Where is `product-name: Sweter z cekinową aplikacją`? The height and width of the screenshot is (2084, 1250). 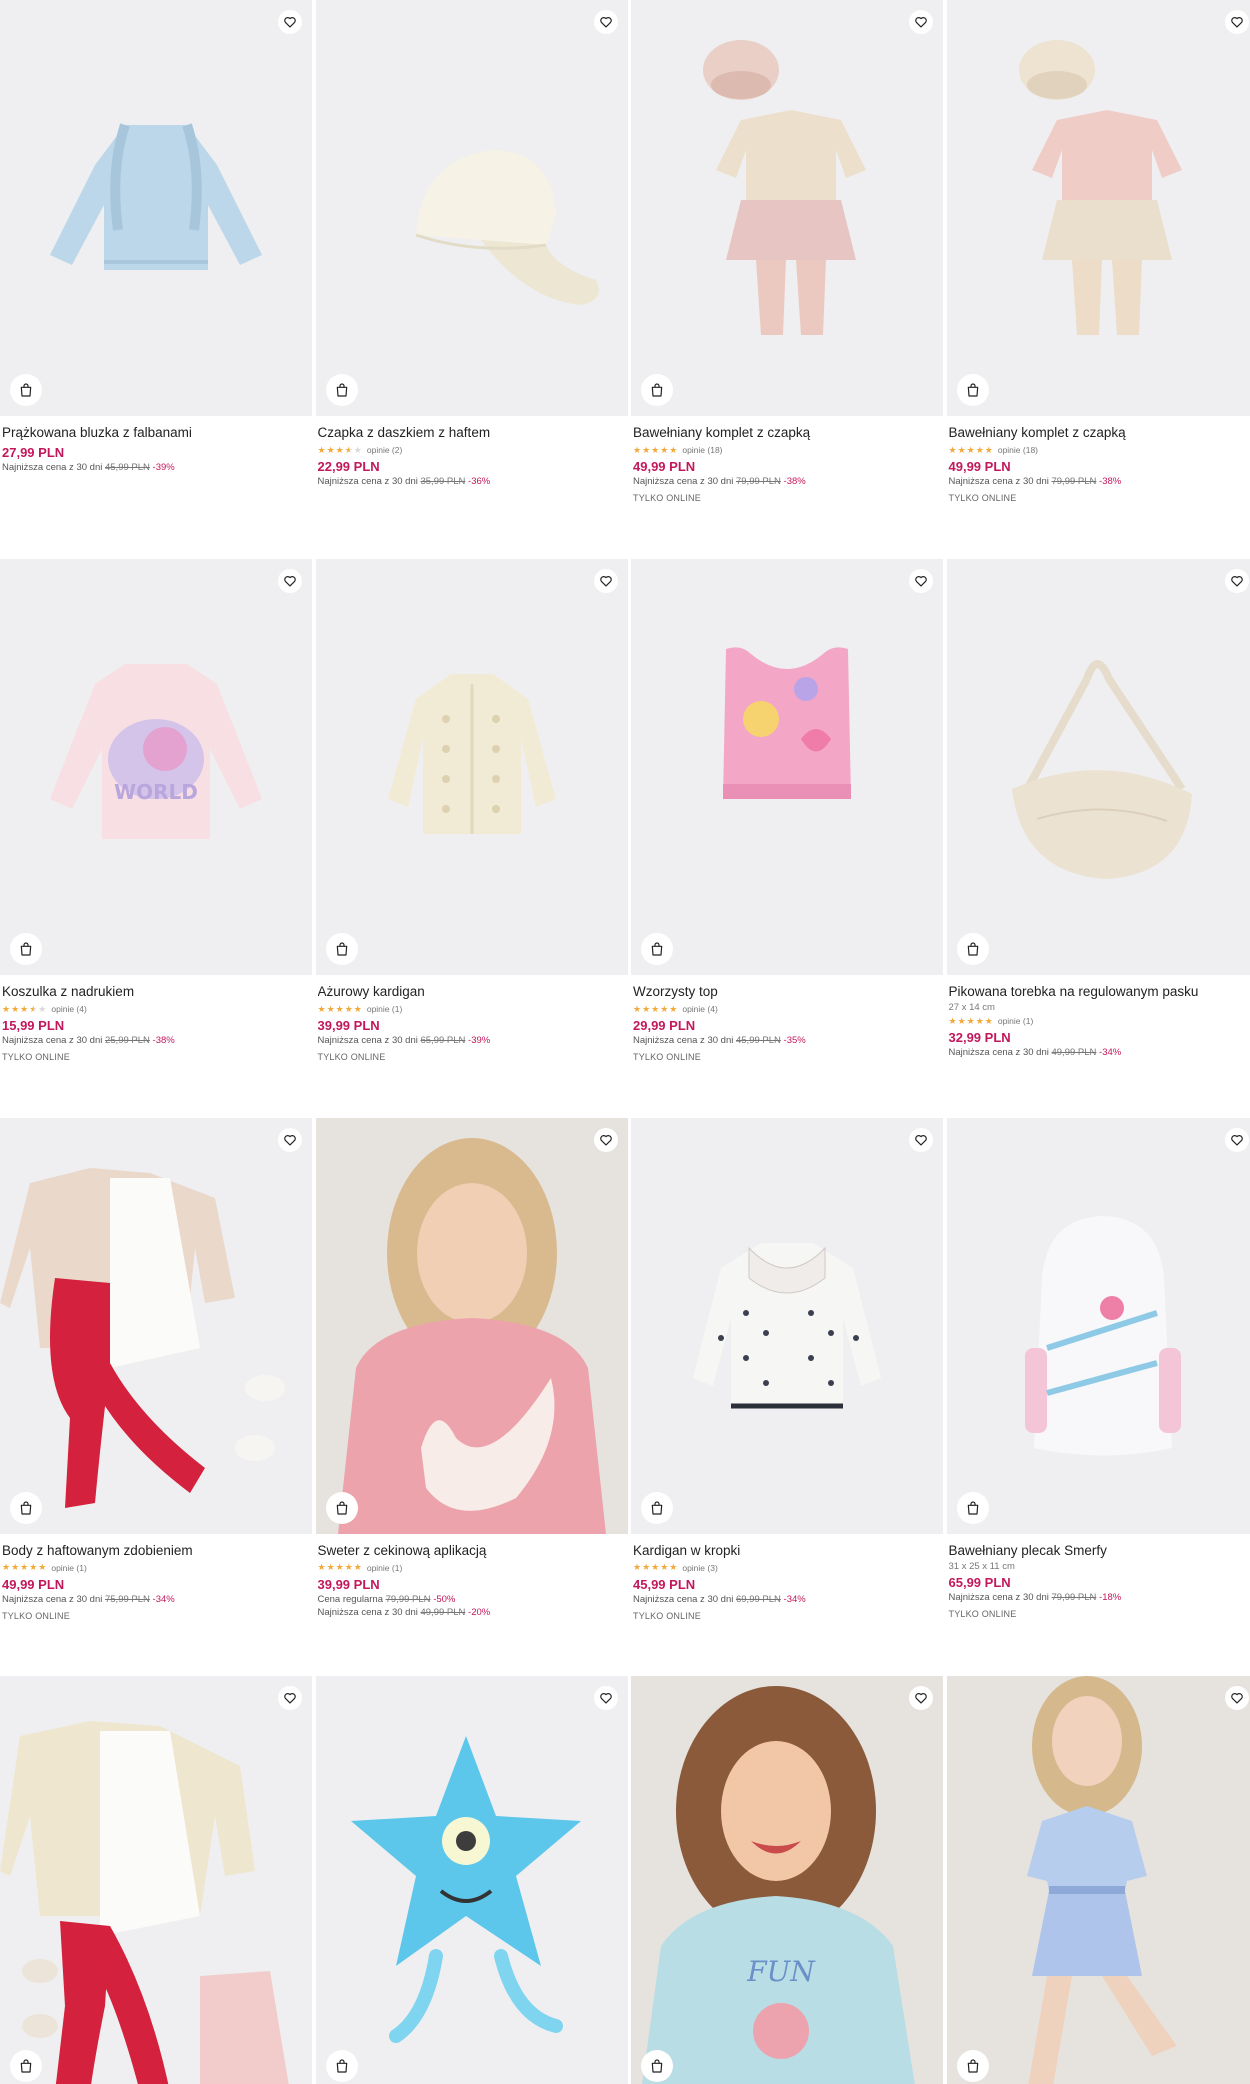
product-name: Sweter z cekinową aplikacją is located at coordinates (472, 1551).